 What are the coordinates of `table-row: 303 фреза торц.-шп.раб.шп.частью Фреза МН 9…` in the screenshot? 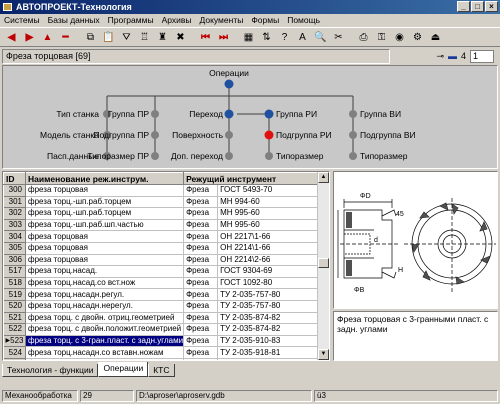 It's located at (162, 225).